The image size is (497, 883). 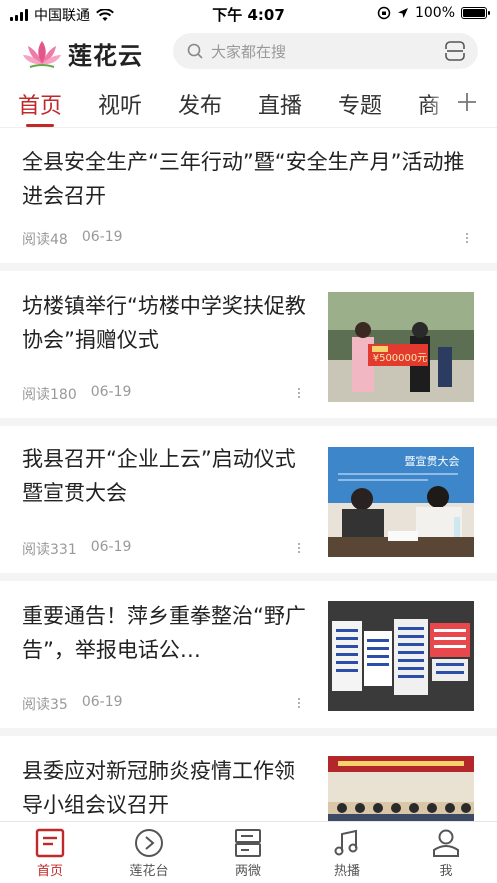 I want to click on ad-stickers-photo-image, so click(x=401, y=656).